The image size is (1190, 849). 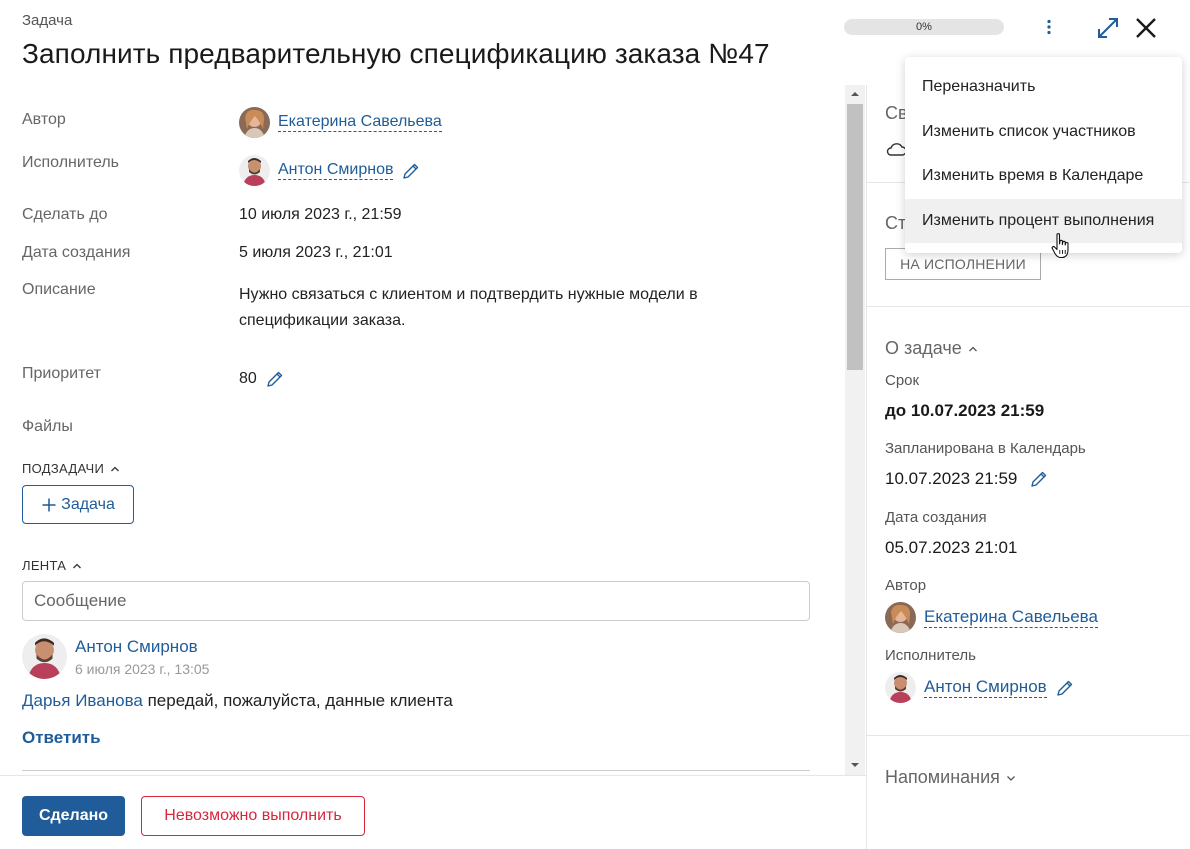 What do you see at coordinates (322, 320) in the screenshot?
I see `description-line: спецификации заказа.` at bounding box center [322, 320].